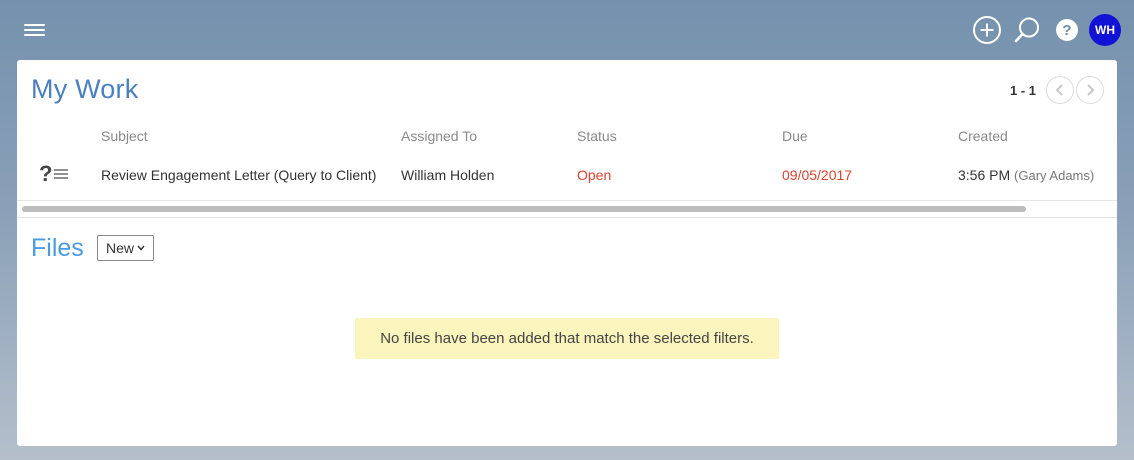 The image size is (1134, 460). Describe the element at coordinates (1054, 175) in the screenshot. I see `created-by: (Gary Adams)` at that location.